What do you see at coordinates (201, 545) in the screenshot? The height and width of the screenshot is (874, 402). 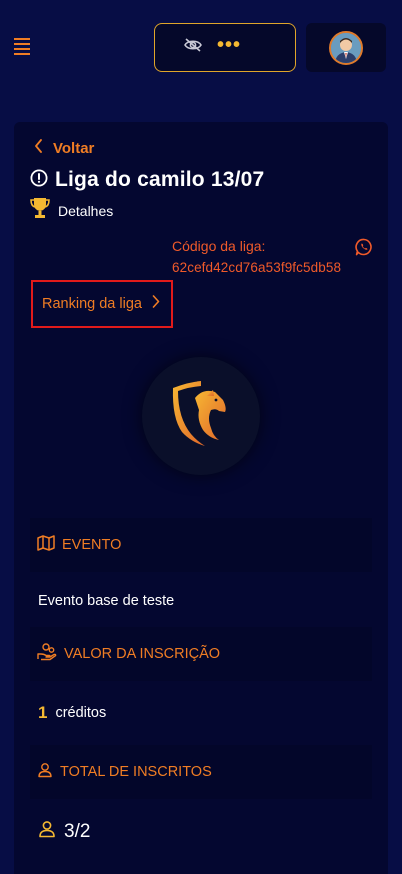 I see `event-section-header: EVENTO` at bounding box center [201, 545].